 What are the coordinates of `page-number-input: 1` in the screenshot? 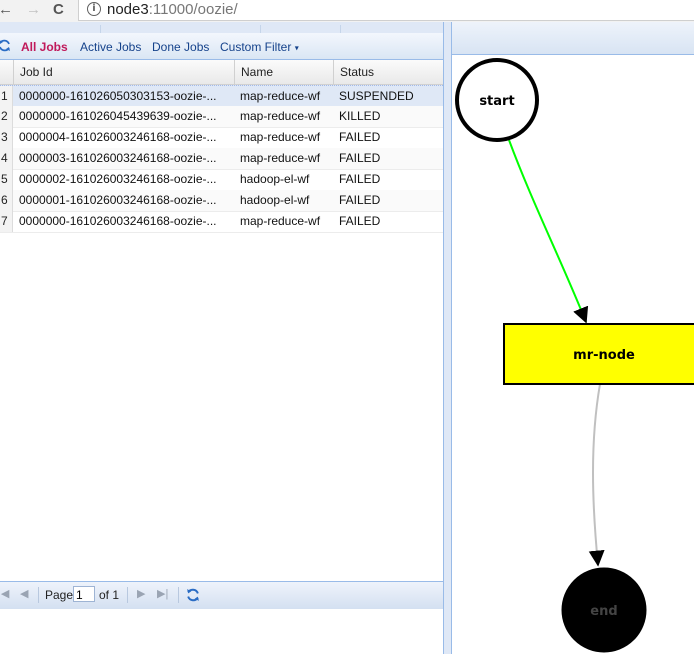 It's located at (84, 594).